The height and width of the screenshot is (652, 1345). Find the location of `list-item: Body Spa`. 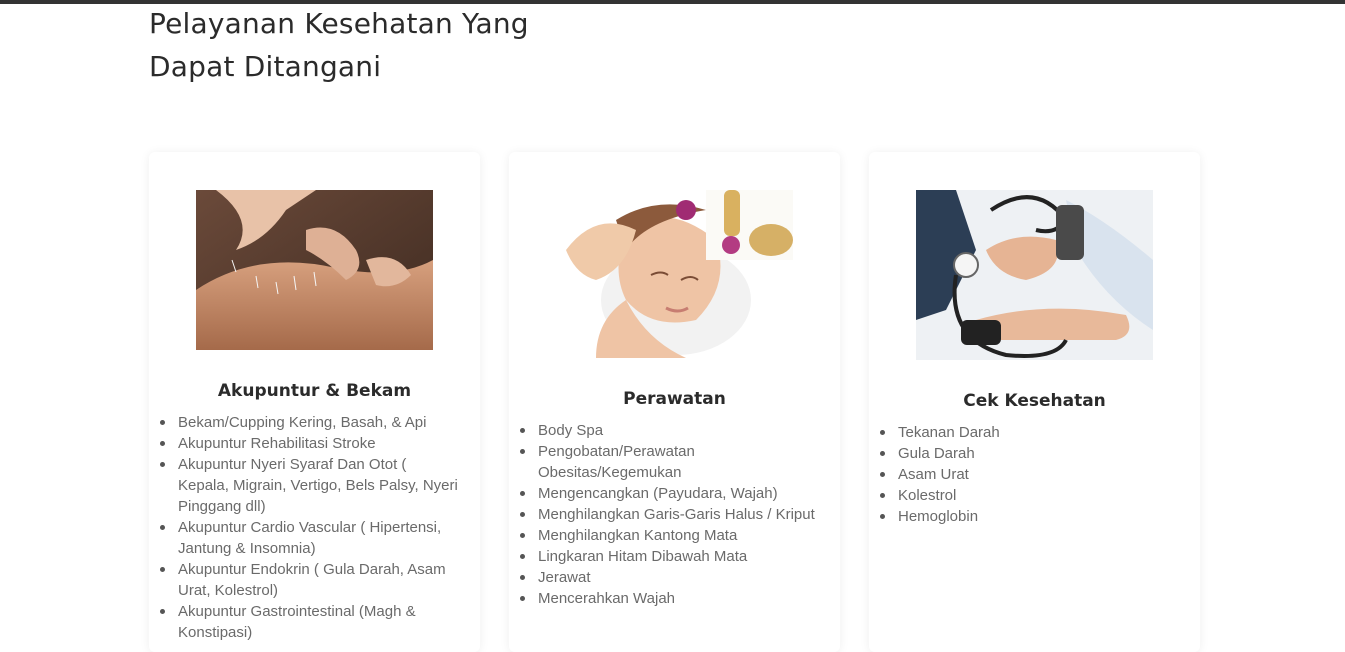

list-item: Body Spa is located at coordinates (670, 430).